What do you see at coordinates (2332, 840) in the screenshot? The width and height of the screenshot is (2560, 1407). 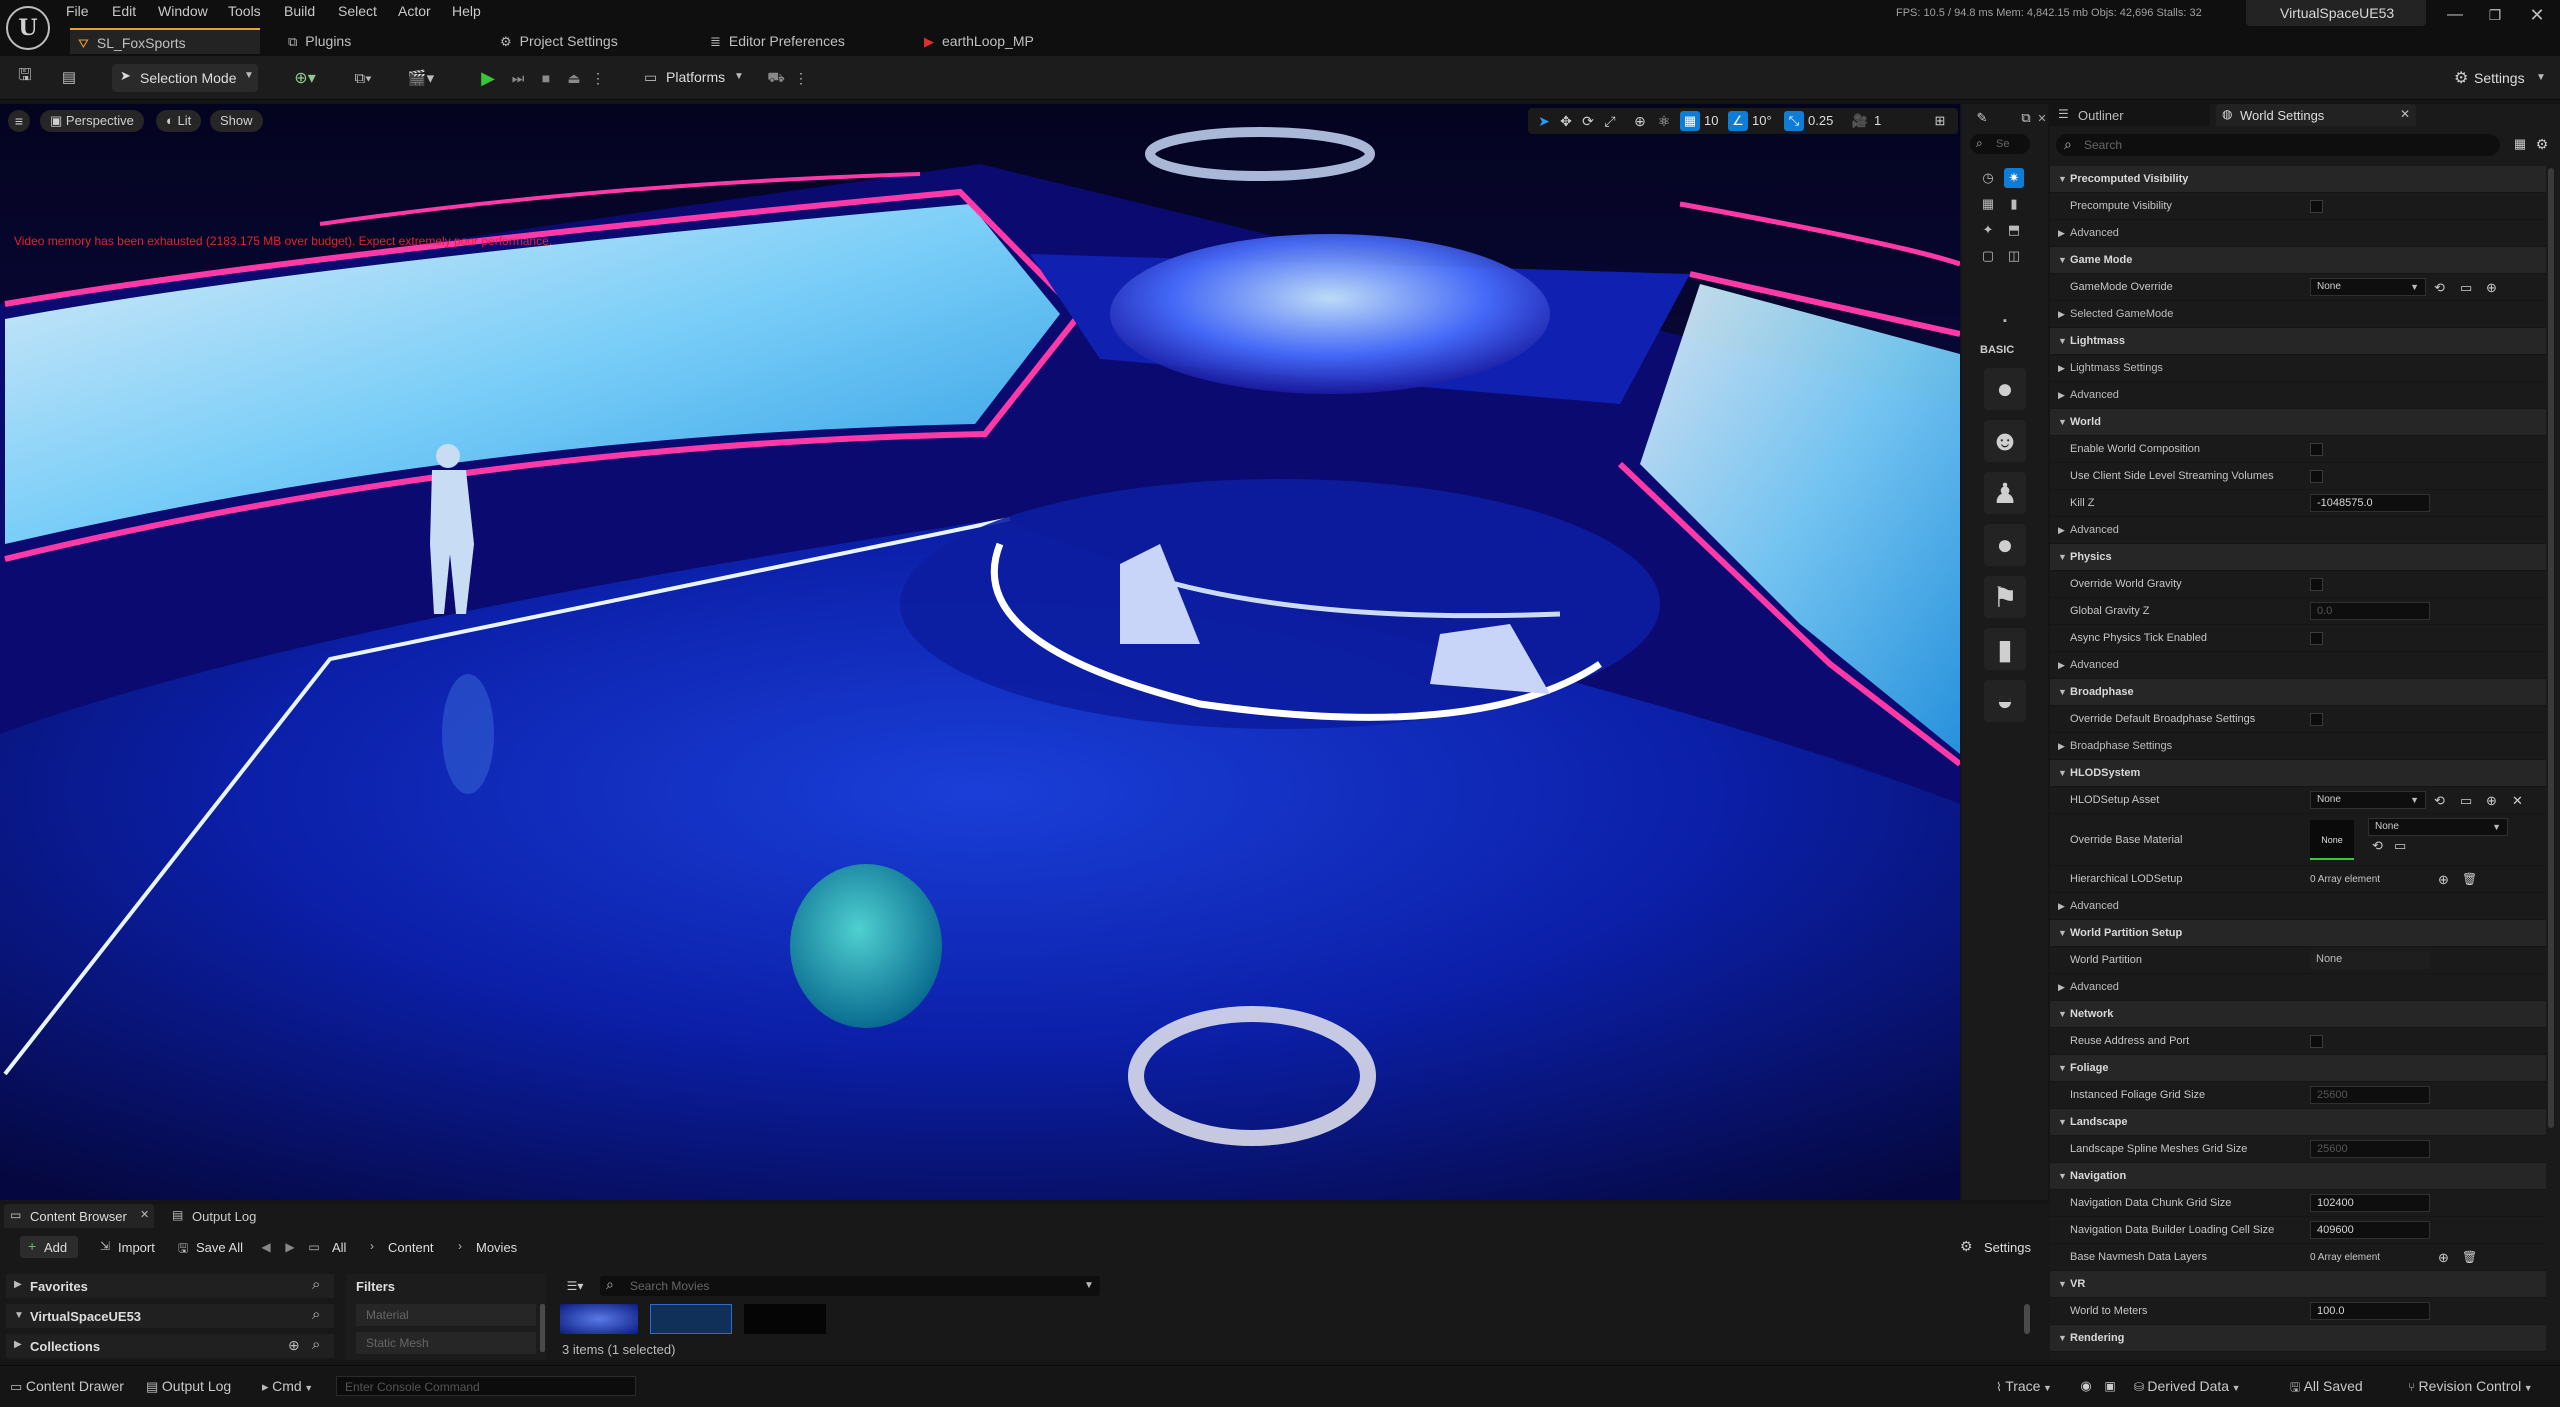 I see `material-thumbnail: None` at bounding box center [2332, 840].